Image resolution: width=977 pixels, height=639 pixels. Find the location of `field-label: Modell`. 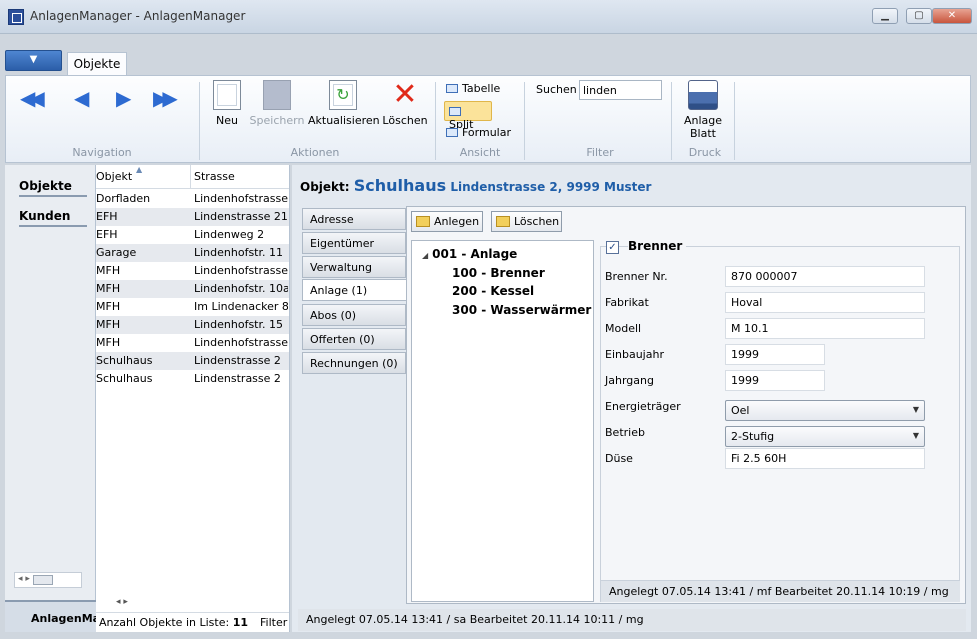

field-label: Modell is located at coordinates (623, 328).